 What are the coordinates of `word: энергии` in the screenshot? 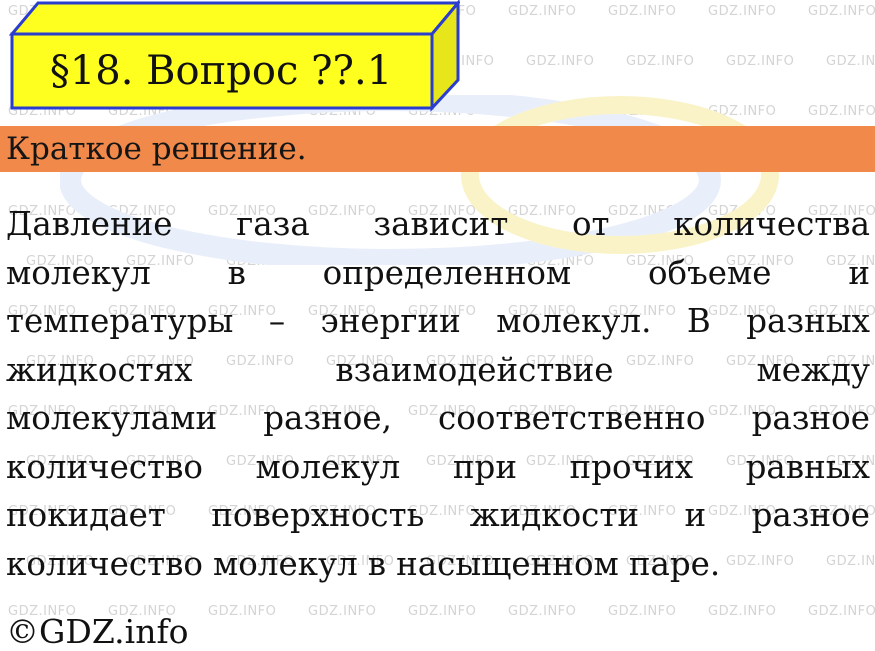 It's located at (390, 321).